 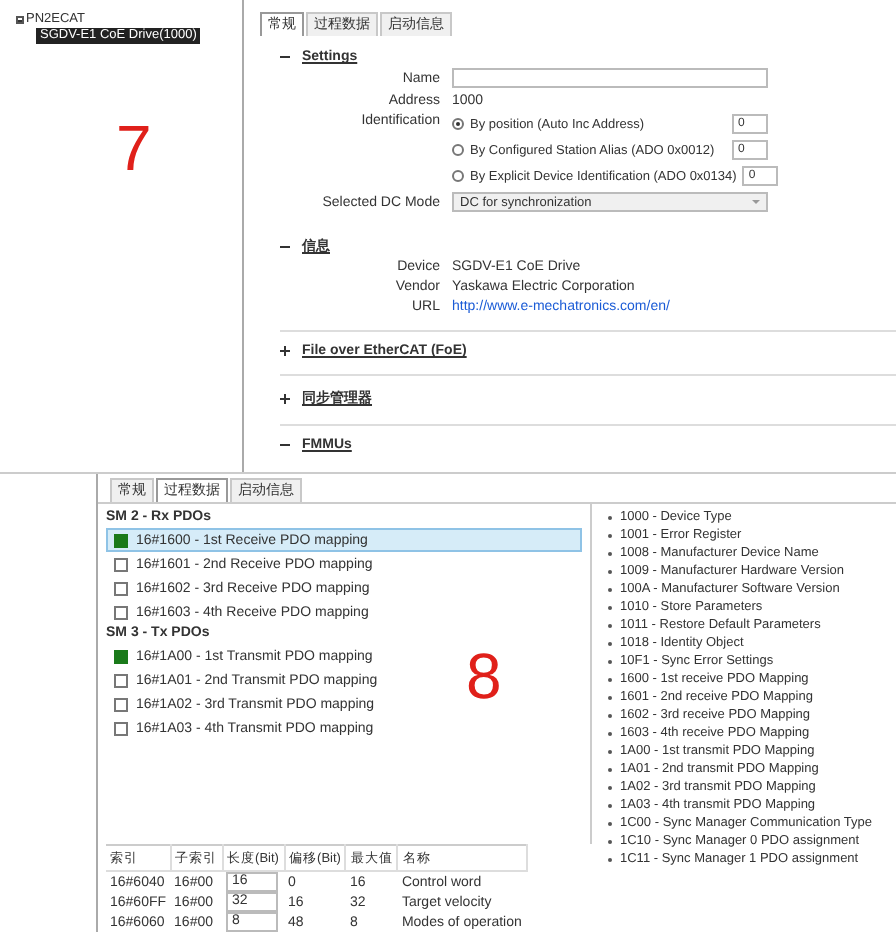 I want to click on step-number: 8, so click(x=484, y=677).